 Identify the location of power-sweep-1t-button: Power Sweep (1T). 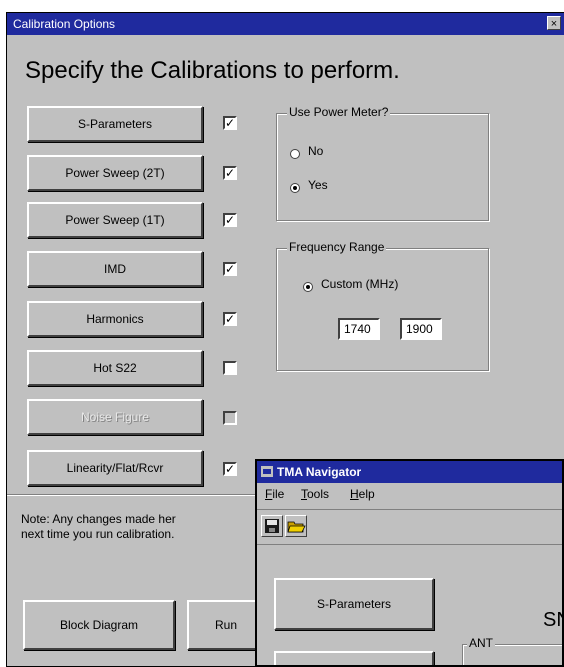
(115, 220).